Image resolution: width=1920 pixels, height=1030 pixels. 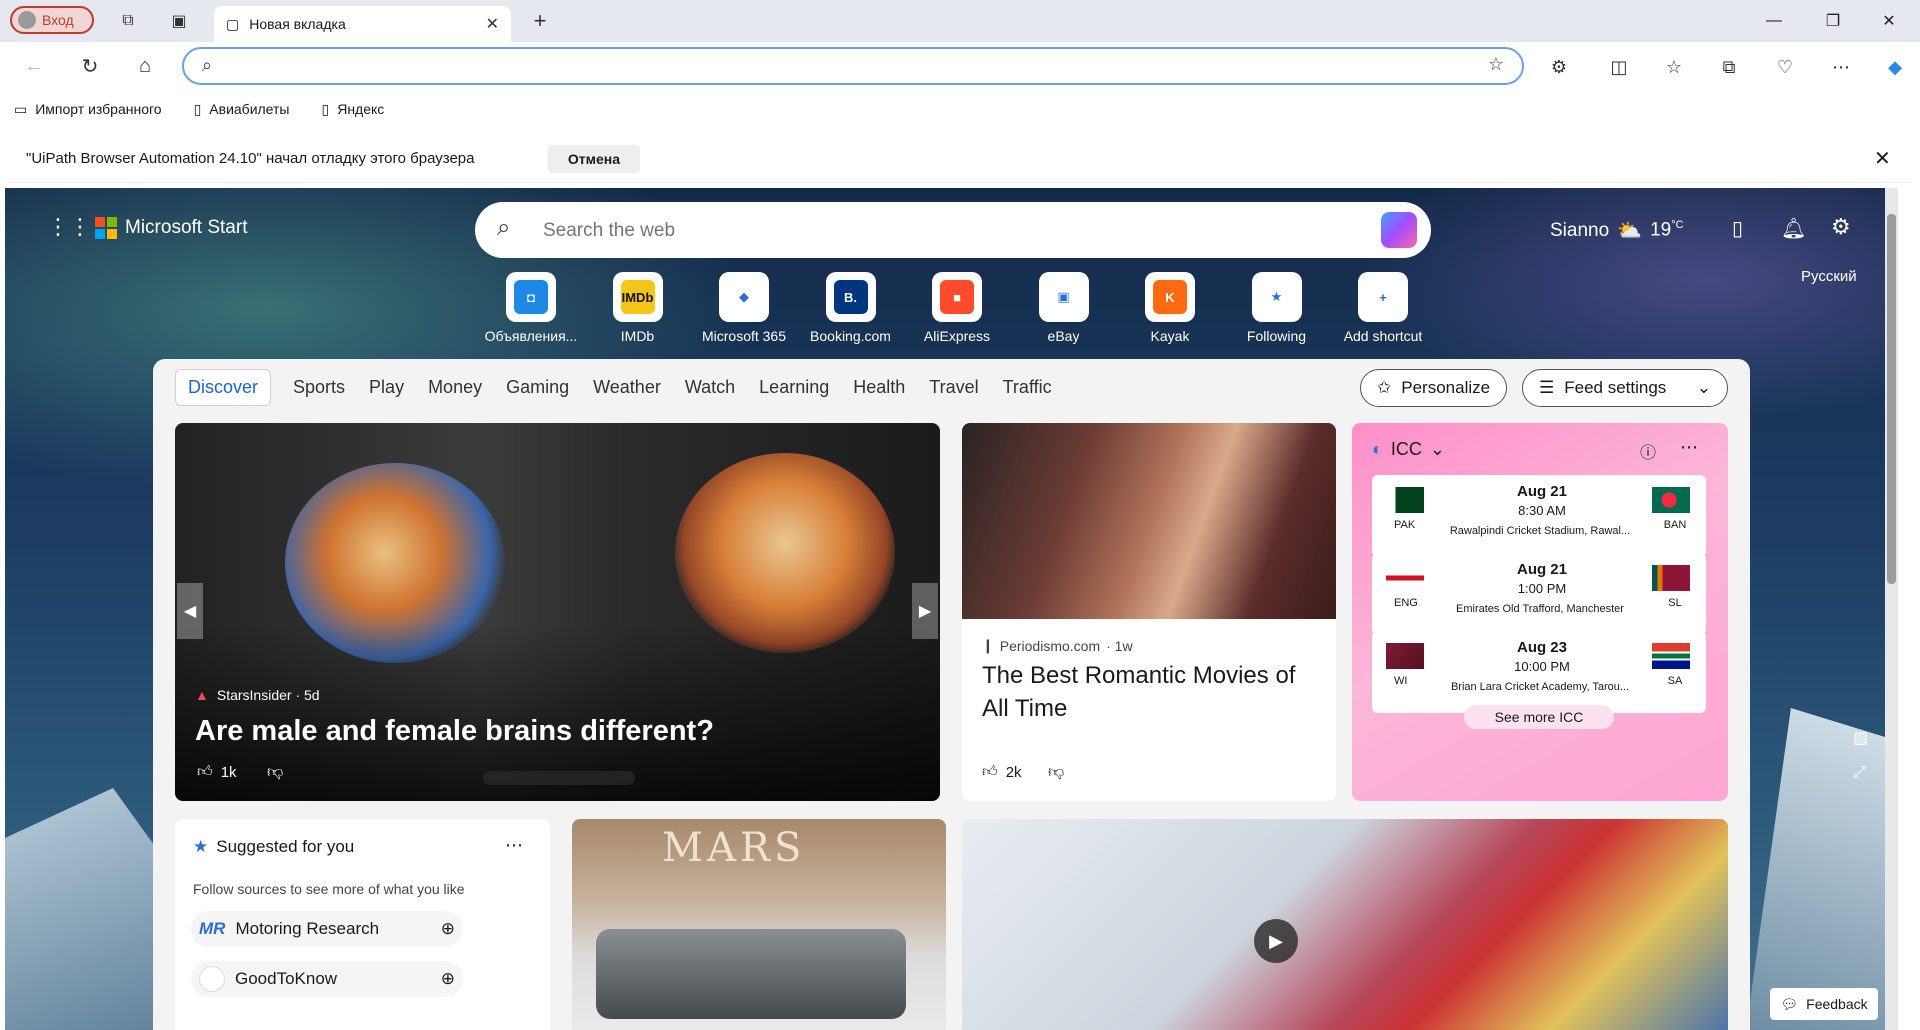 What do you see at coordinates (537, 387) in the screenshot?
I see `tab-gaming: Gaming` at bounding box center [537, 387].